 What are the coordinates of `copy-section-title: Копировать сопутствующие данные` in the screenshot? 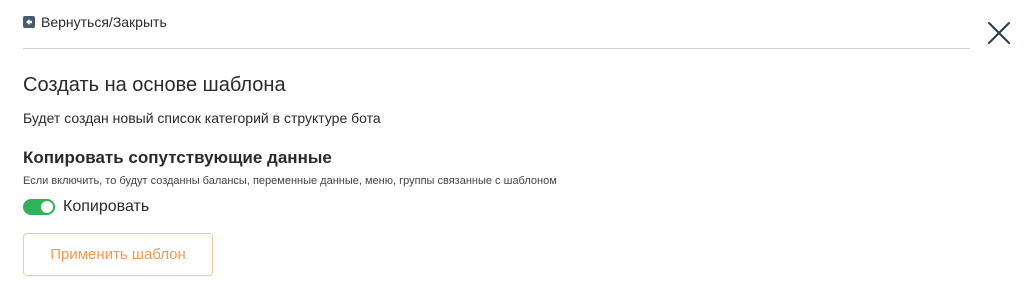 It's located at (177, 157).